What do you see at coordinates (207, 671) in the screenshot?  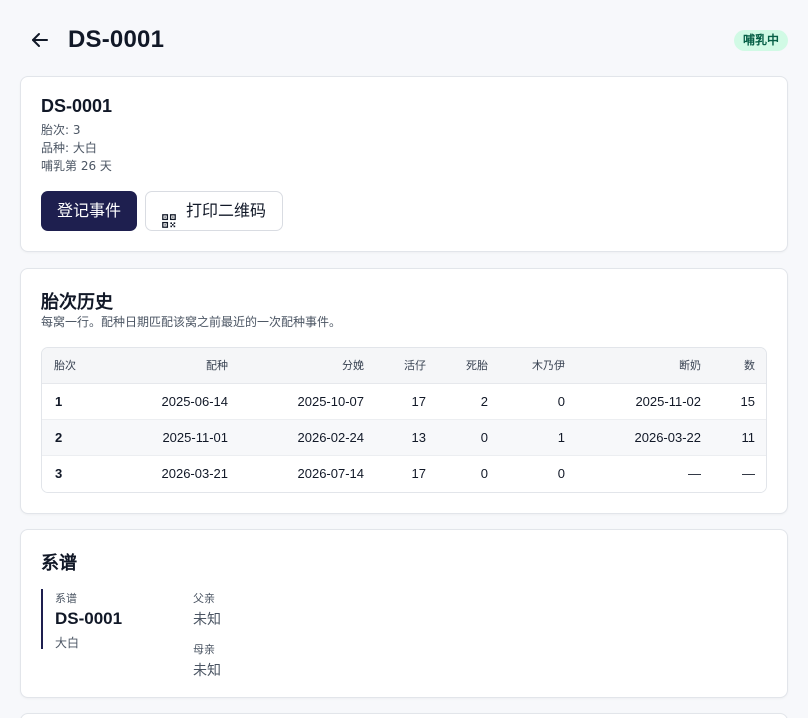 I see `dam-value: 未知` at bounding box center [207, 671].